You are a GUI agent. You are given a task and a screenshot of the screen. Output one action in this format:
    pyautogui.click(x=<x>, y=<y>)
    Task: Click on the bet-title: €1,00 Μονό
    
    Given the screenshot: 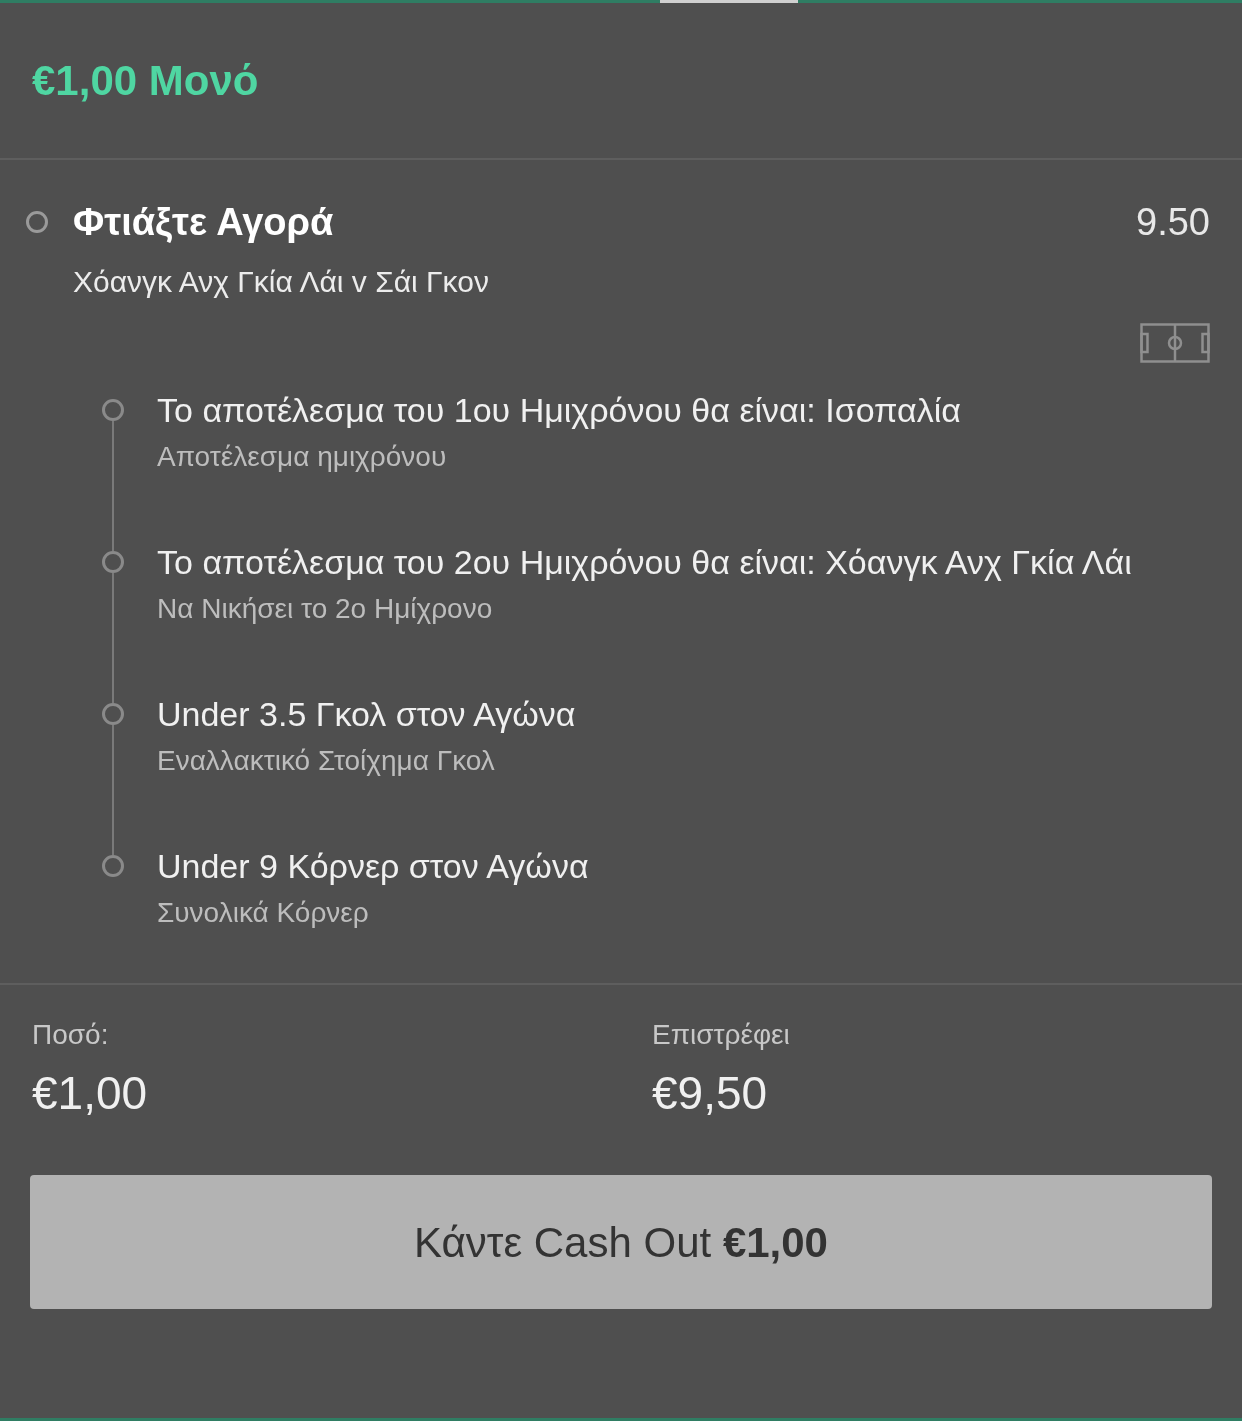 What is the action you would take?
    pyautogui.click(x=145, y=81)
    